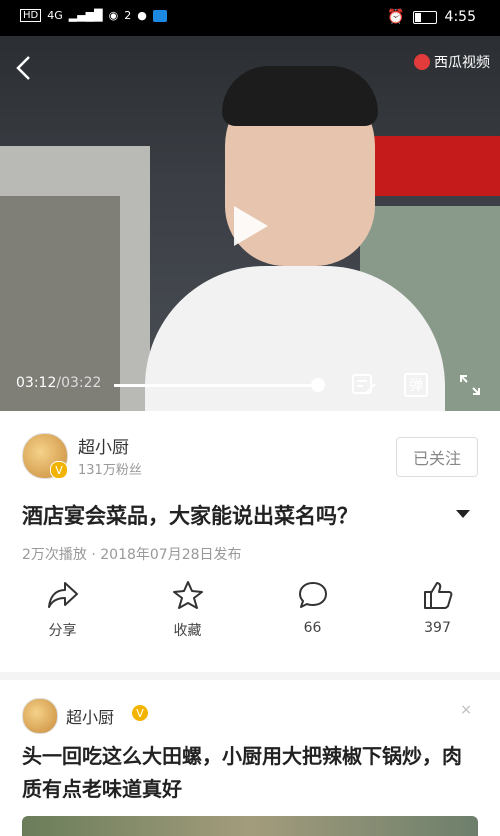 The height and width of the screenshot is (836, 500). I want to click on watermark-text: 西瓜视频, so click(462, 63).